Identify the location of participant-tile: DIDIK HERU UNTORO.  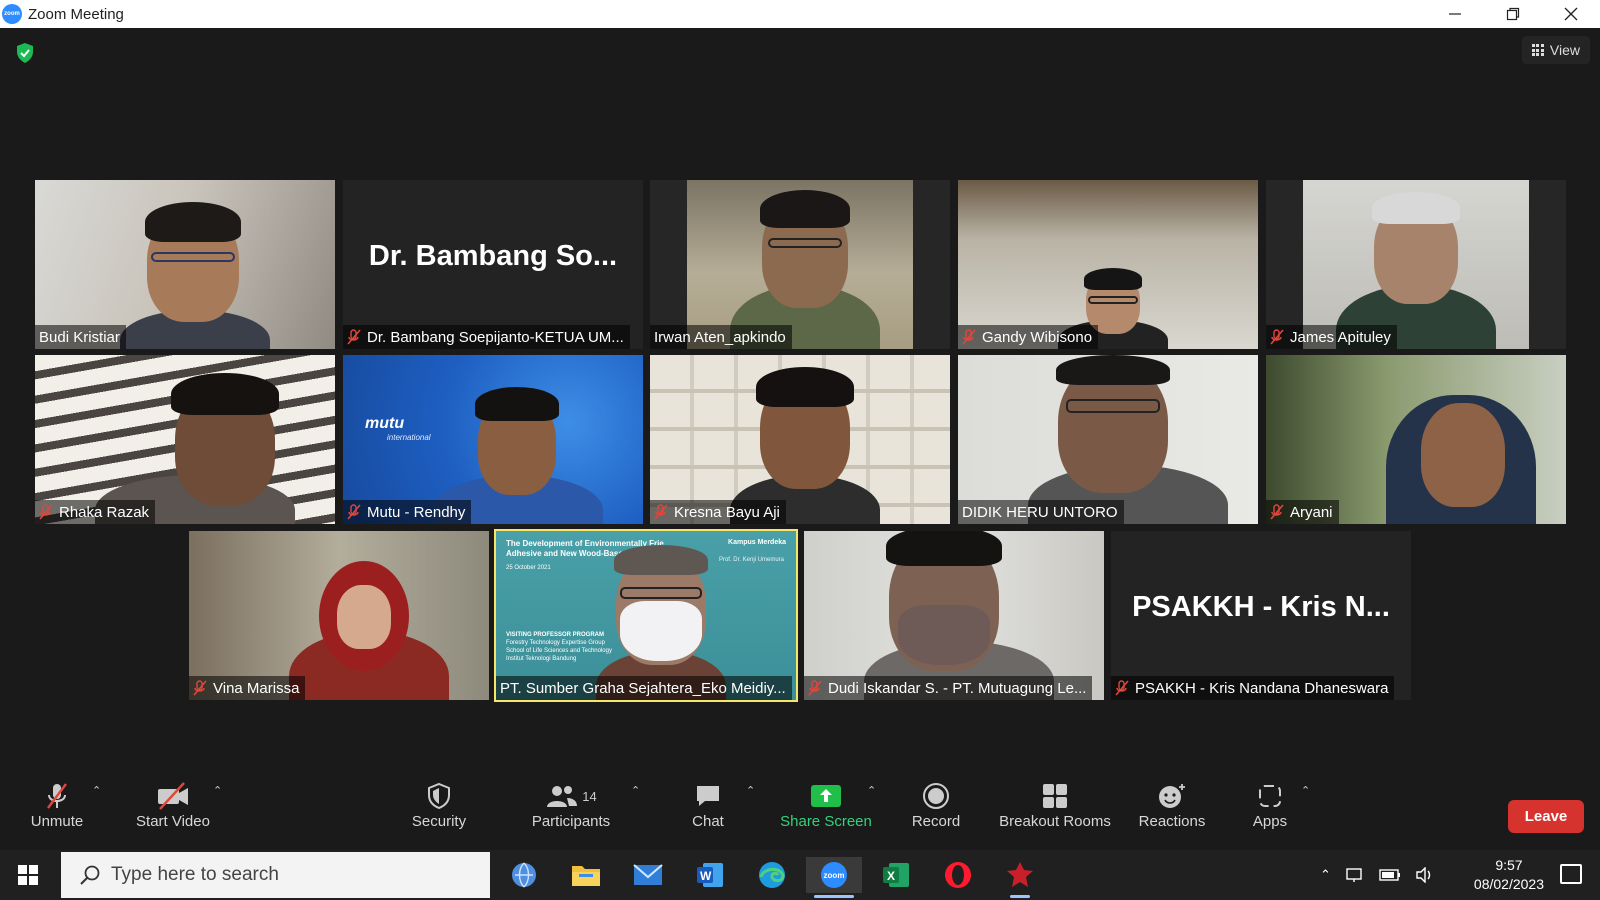
(1108, 439).